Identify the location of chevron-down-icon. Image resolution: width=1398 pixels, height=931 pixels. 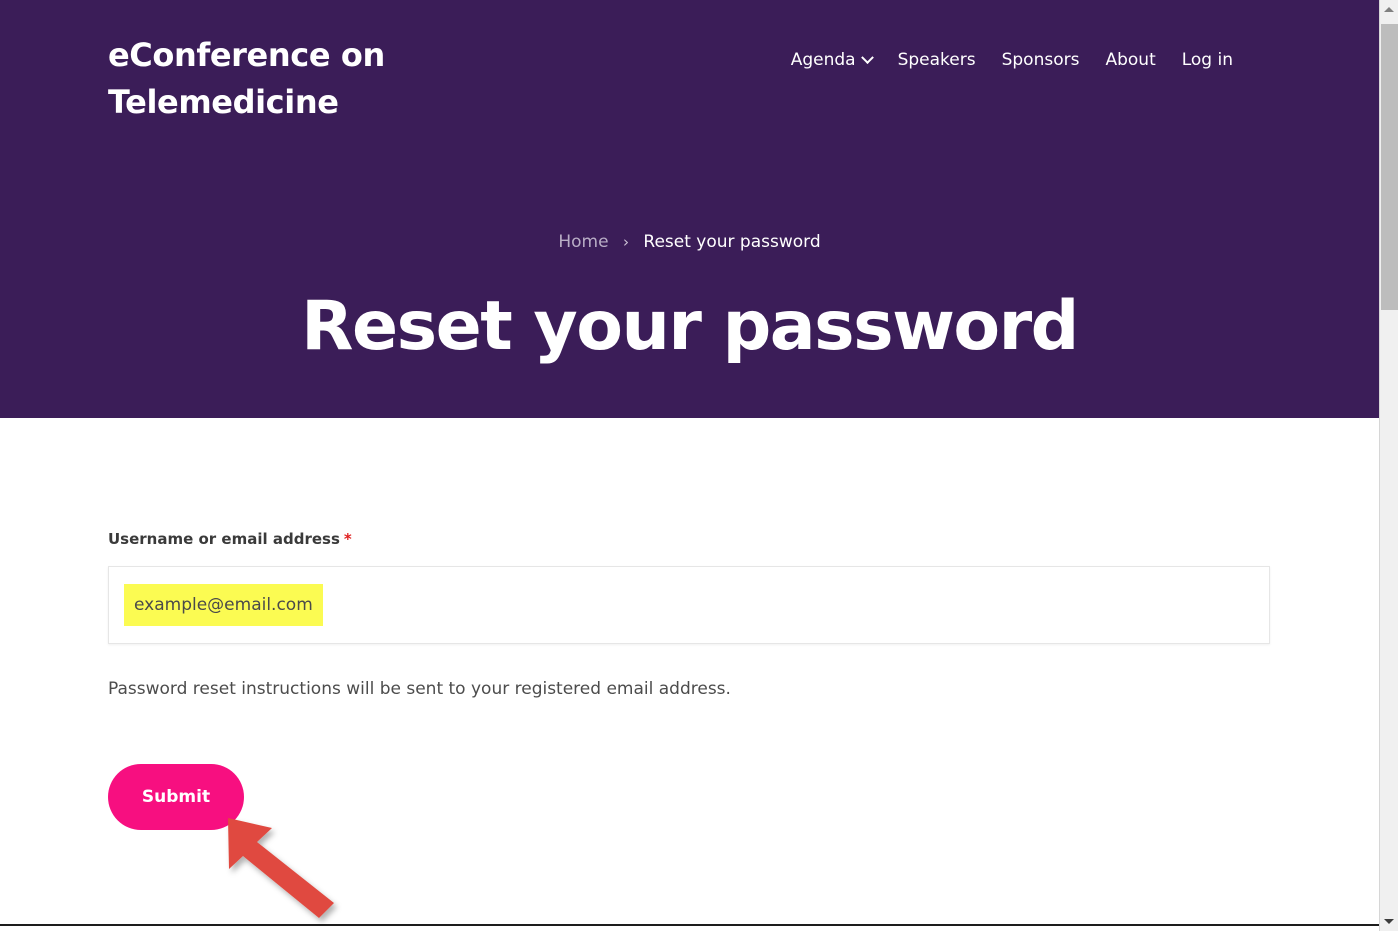
(867, 57).